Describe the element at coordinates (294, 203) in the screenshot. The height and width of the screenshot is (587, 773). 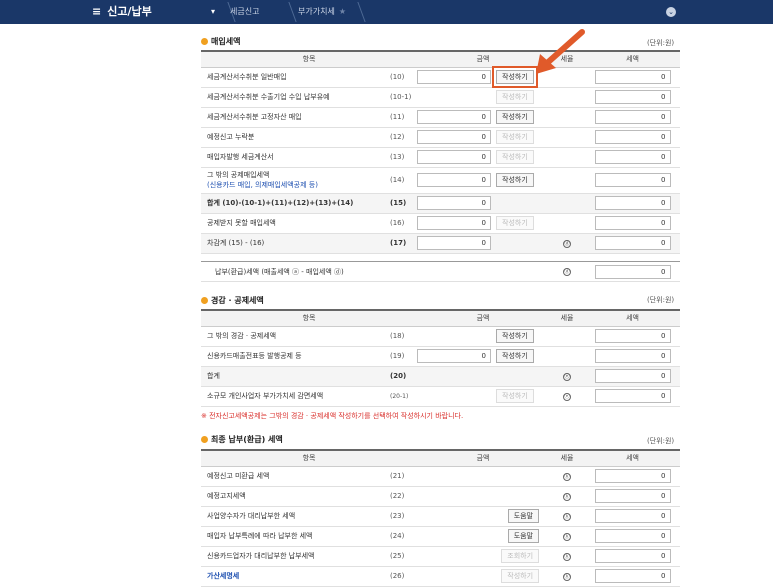
I see `row-label: 합계 (10)-(10-1)+(11)+(12)+(13)+(14)` at that location.